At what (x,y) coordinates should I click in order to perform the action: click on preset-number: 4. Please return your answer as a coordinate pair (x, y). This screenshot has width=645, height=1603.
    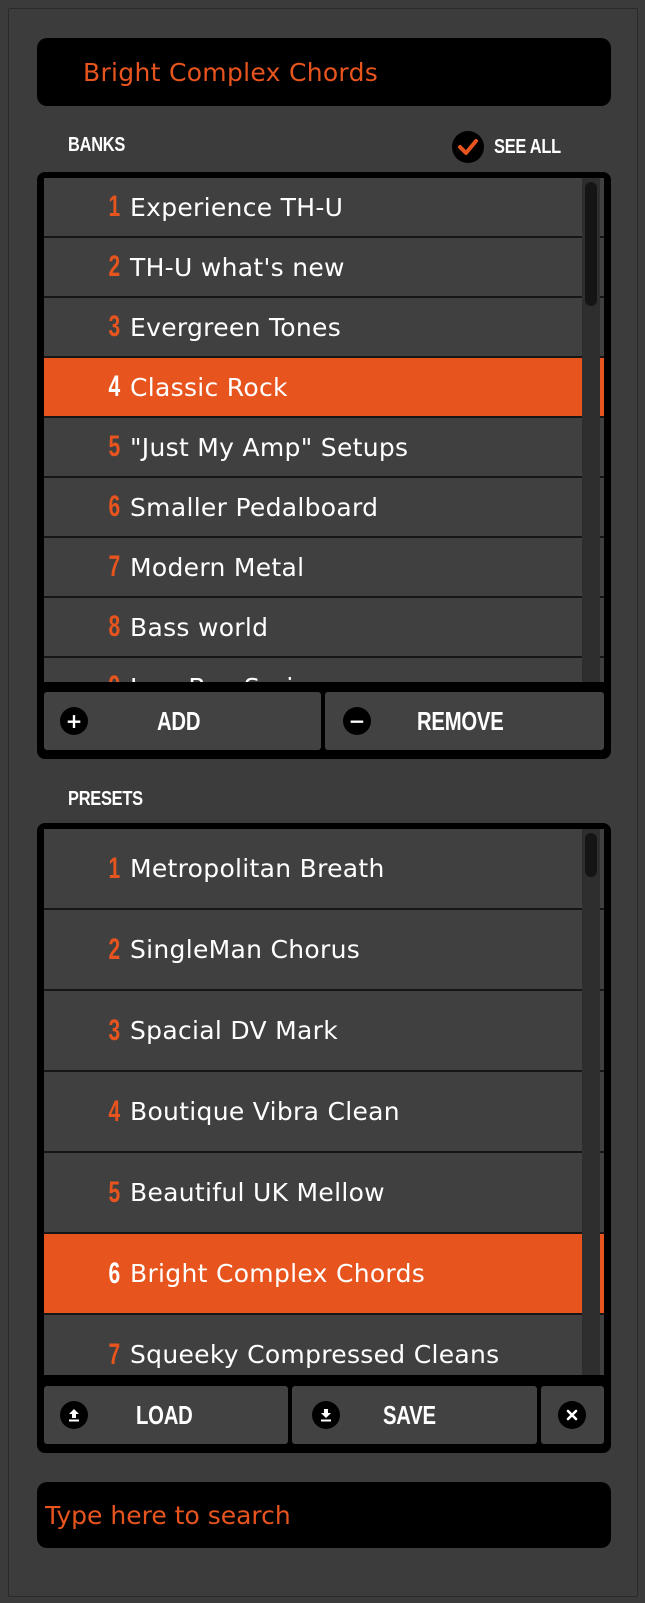
    Looking at the image, I should click on (114, 1111).